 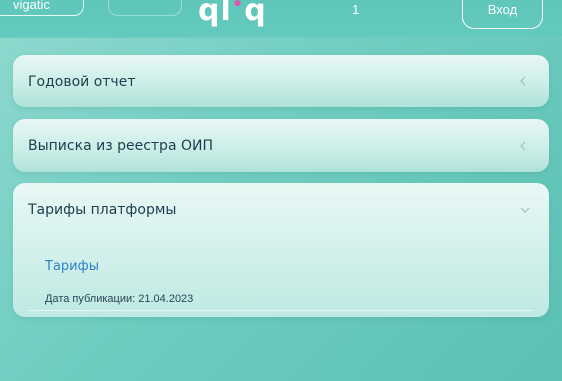 I want to click on navigation-button-label: vigatic, so click(x=31, y=6).